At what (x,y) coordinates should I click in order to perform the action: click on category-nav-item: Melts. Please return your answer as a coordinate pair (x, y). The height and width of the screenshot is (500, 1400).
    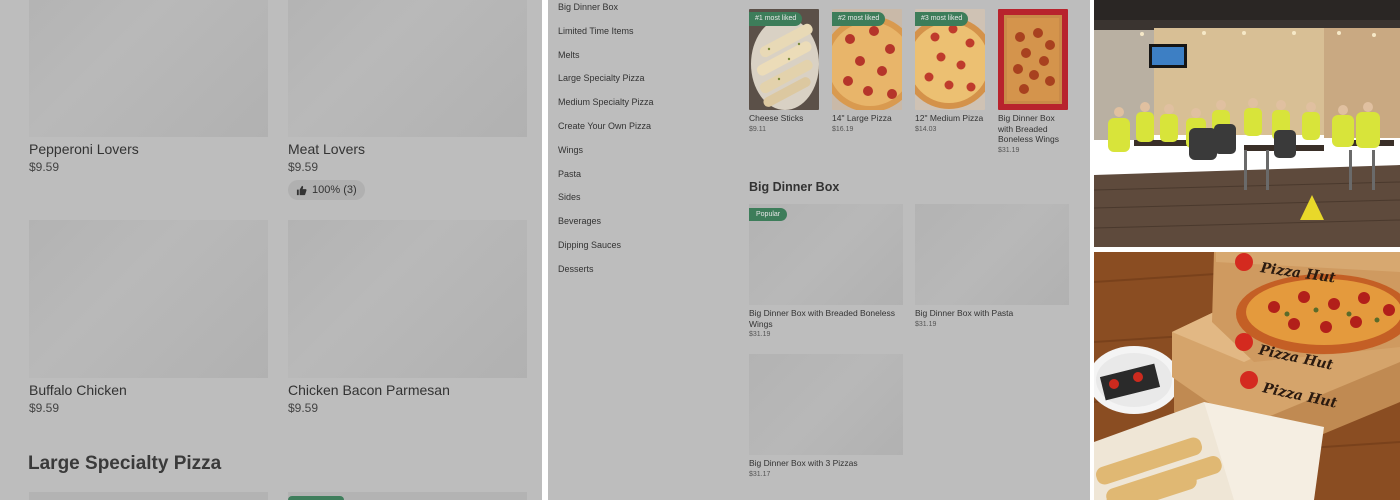
    Looking at the image, I should click on (569, 55).